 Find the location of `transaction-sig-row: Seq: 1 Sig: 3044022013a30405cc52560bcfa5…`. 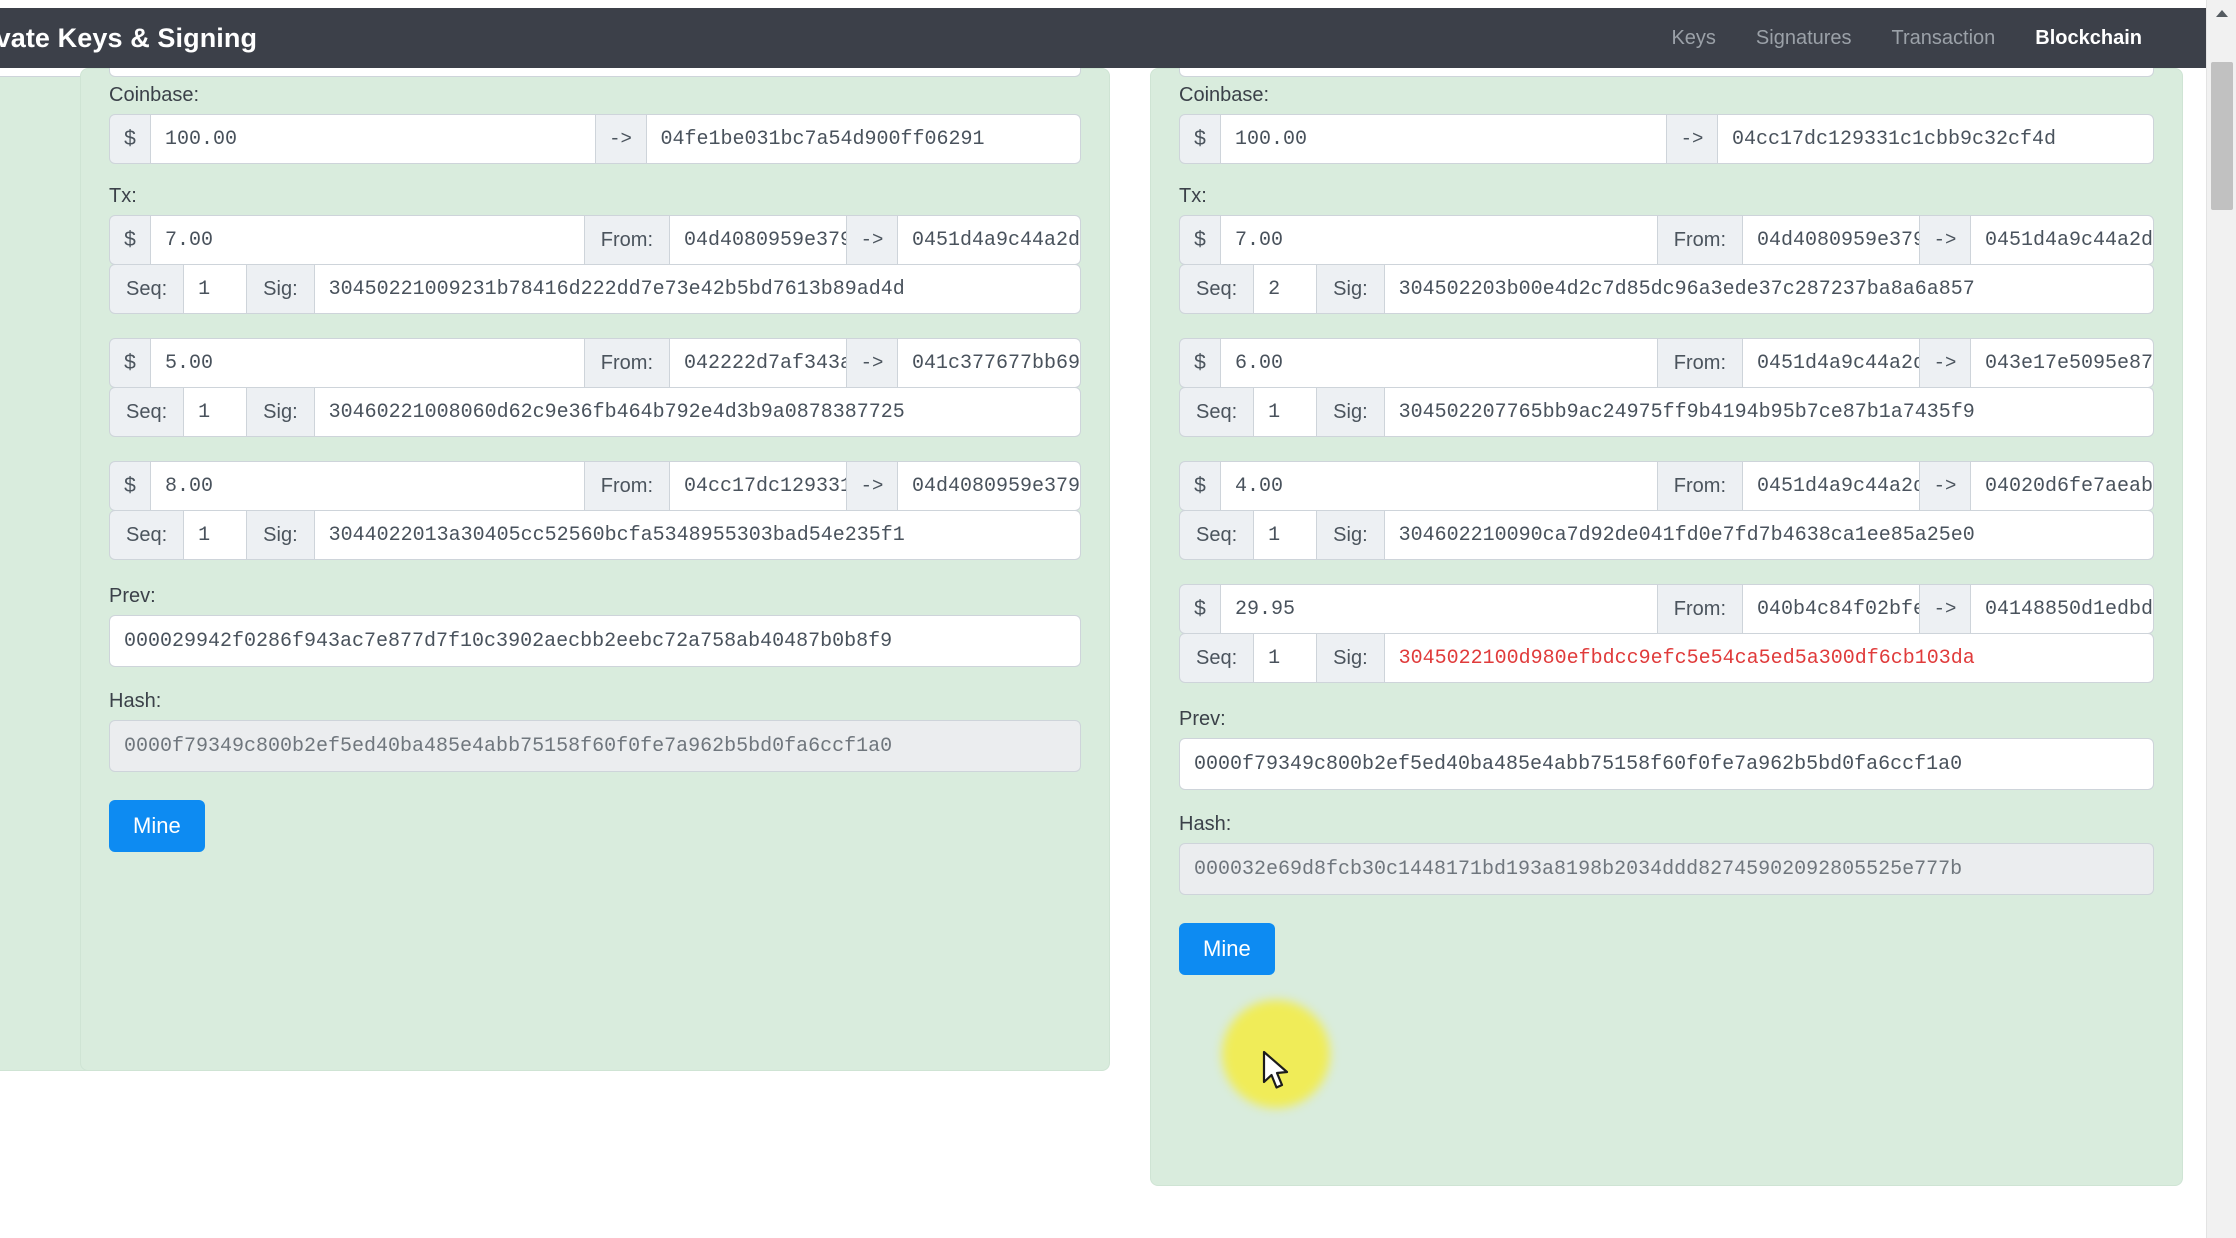

transaction-sig-row: Seq: 1 Sig: 3044022013a30405cc52560bcfa5… is located at coordinates (595, 535).